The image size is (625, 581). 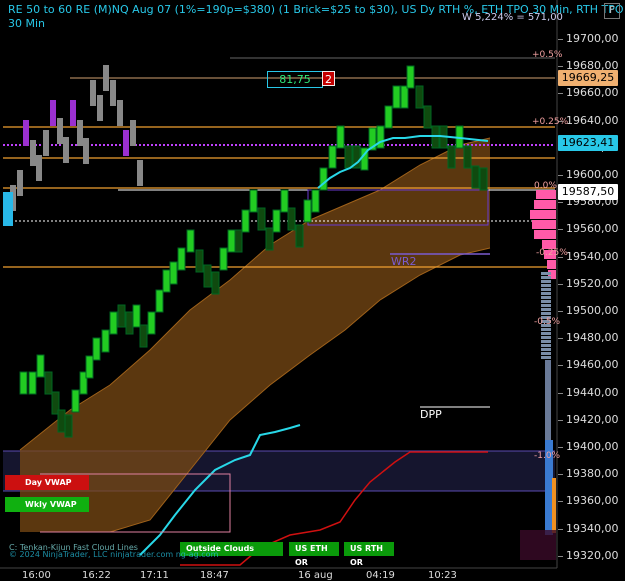 I want to click on price-tick-label: 19520,00, so click(x=592, y=283).